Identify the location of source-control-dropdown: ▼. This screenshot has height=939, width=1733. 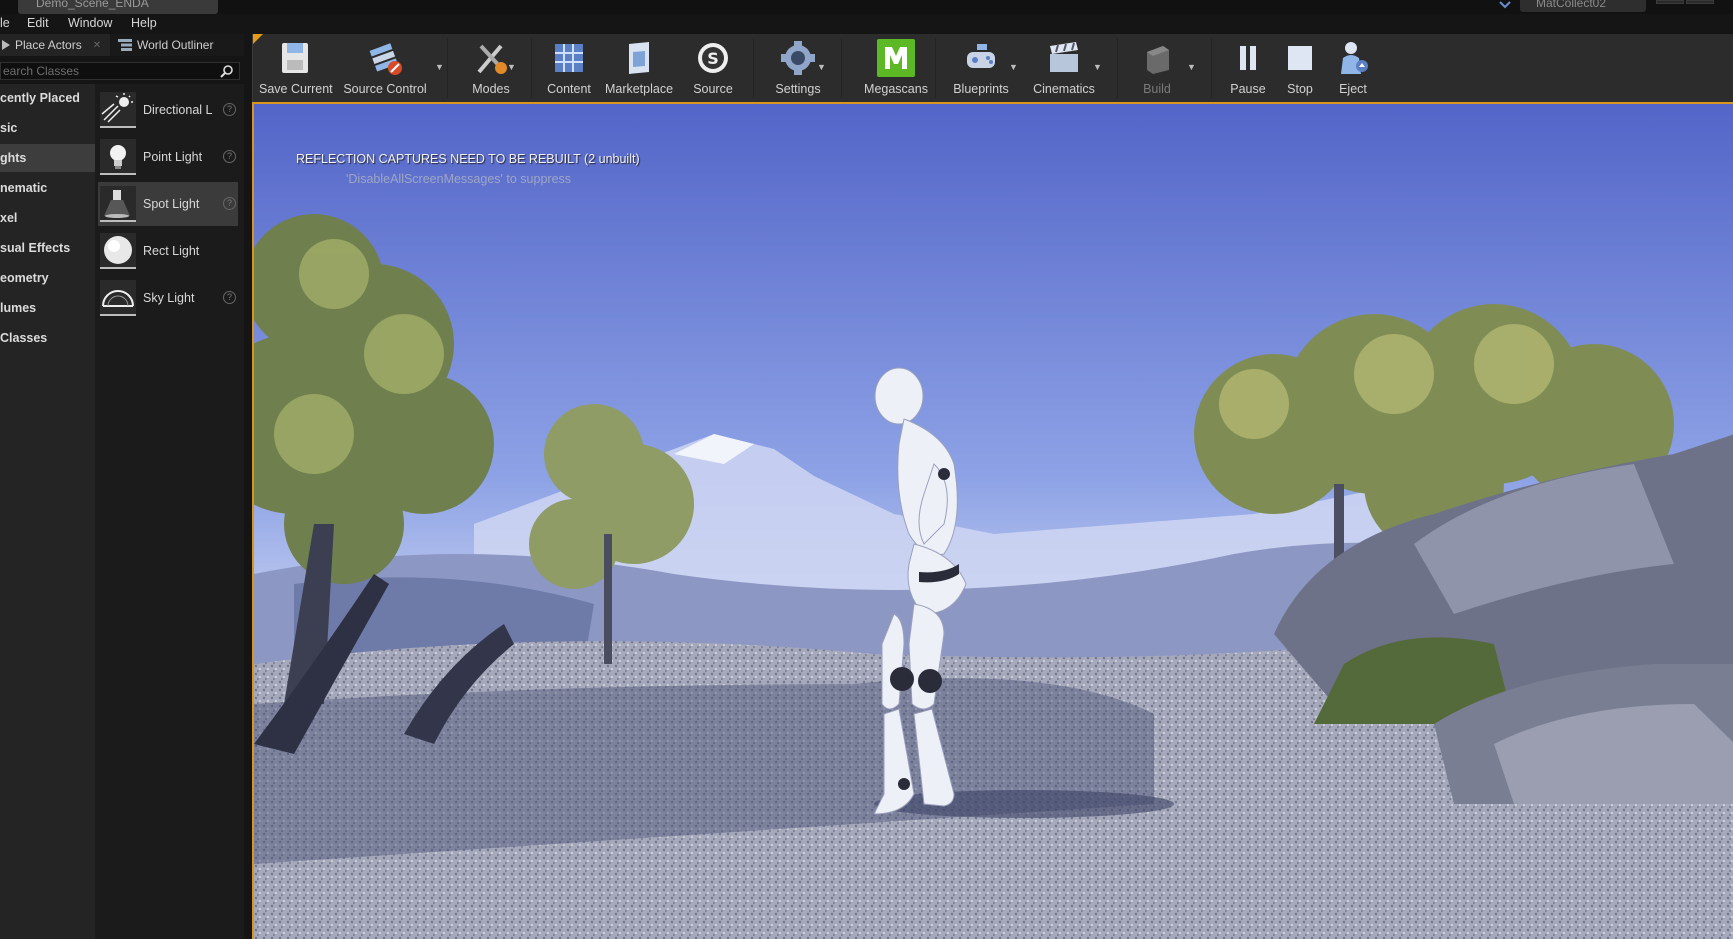
(439, 67).